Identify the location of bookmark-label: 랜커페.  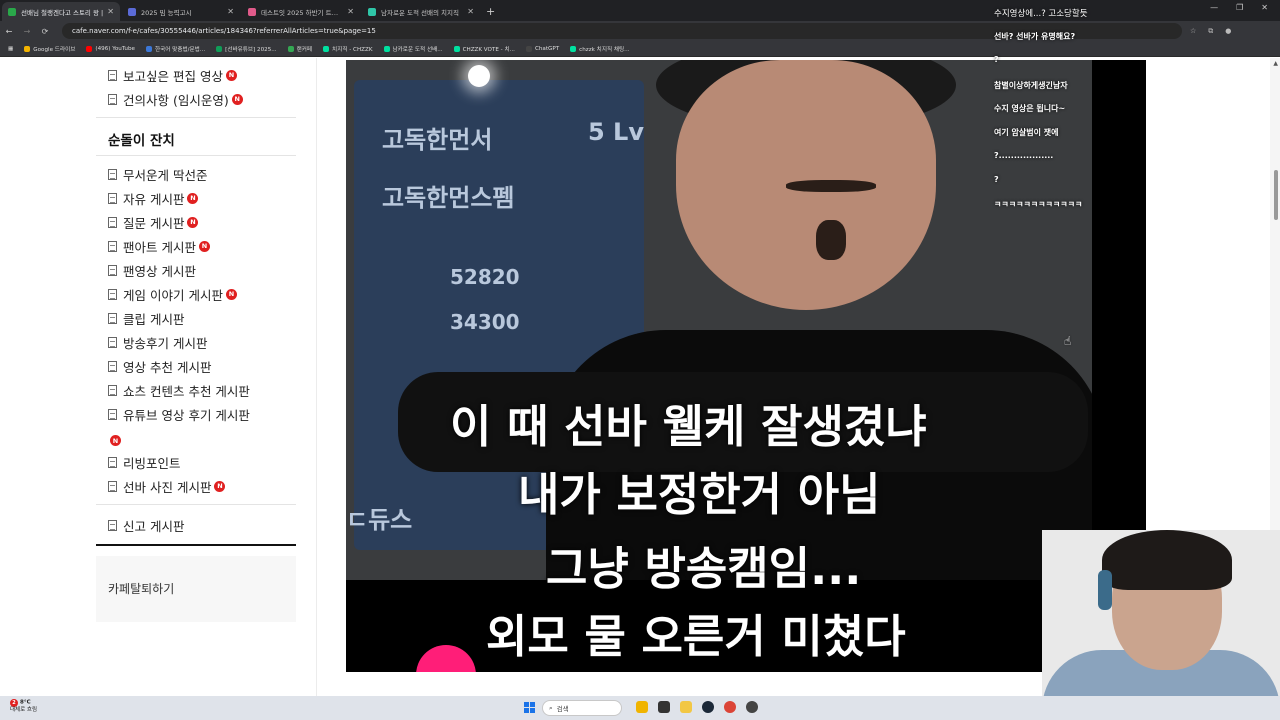
(304, 49).